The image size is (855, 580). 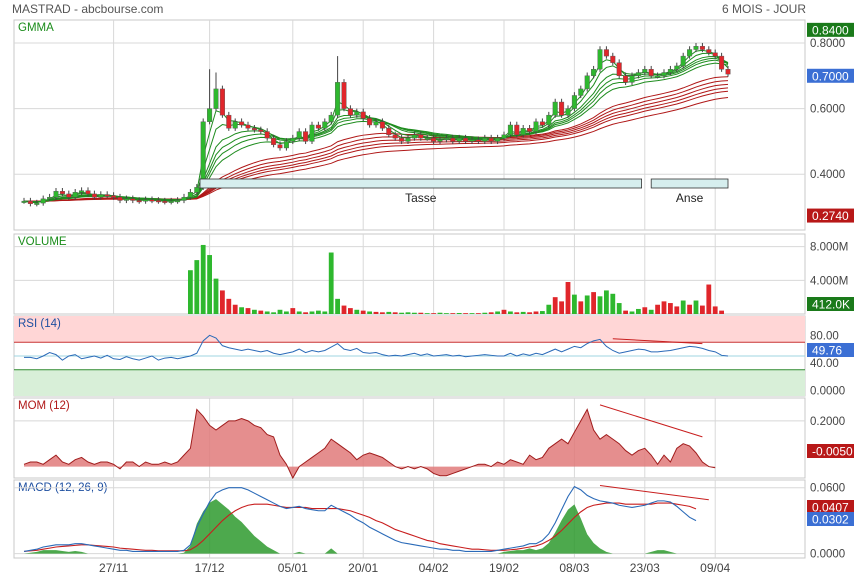 What do you see at coordinates (645, 568) in the screenshot?
I see `x-tick-label: 23/03` at bounding box center [645, 568].